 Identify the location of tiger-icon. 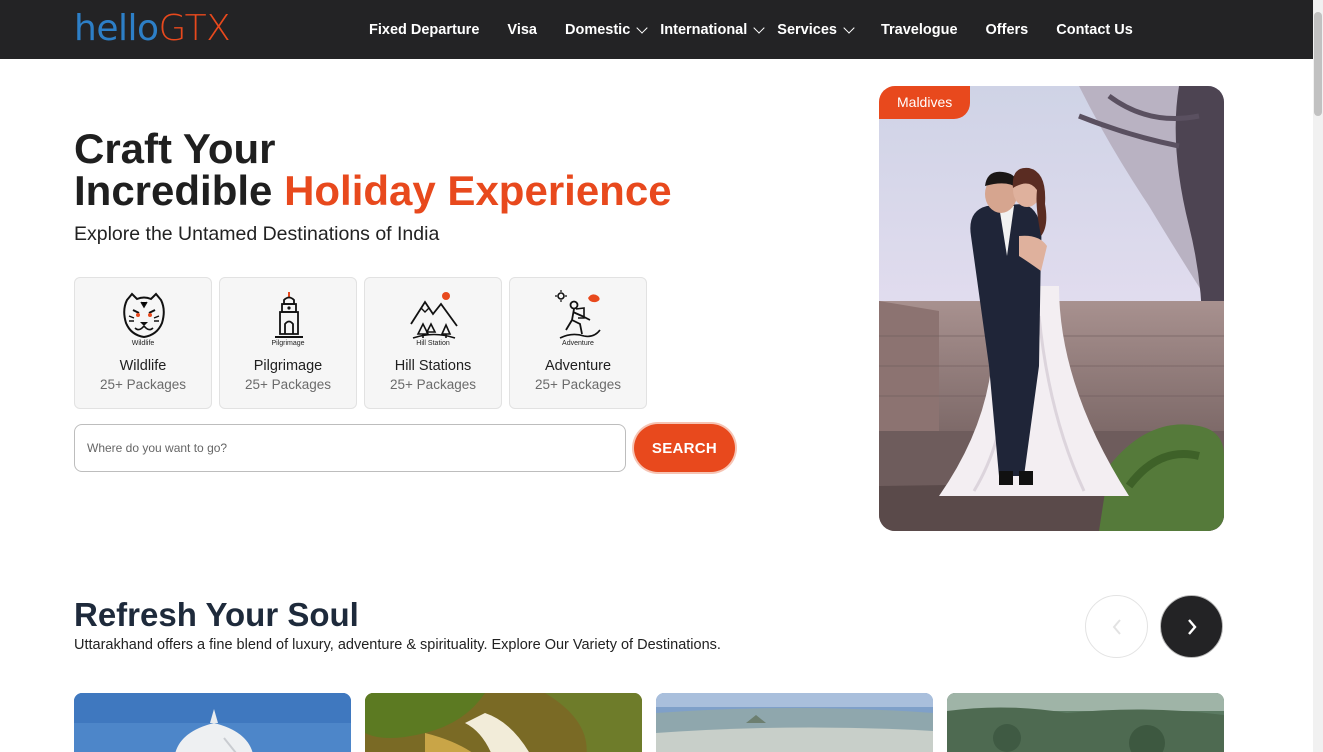
(144, 315).